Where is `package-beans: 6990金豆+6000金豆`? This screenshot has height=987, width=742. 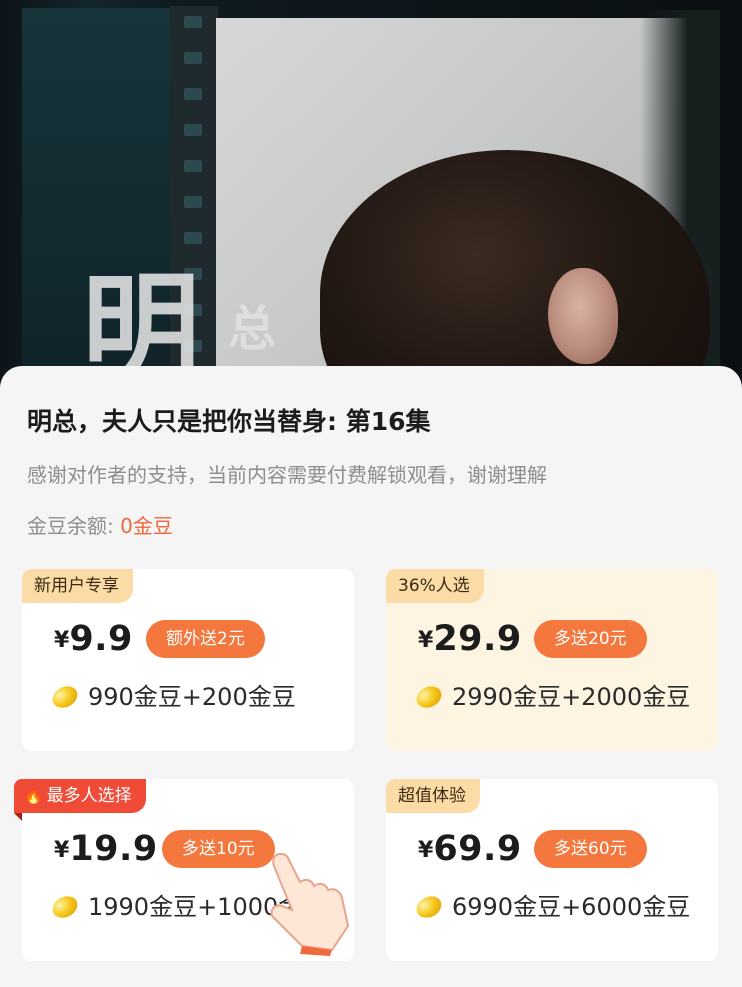
package-beans: 6990金豆+6000金豆 is located at coordinates (561, 904).